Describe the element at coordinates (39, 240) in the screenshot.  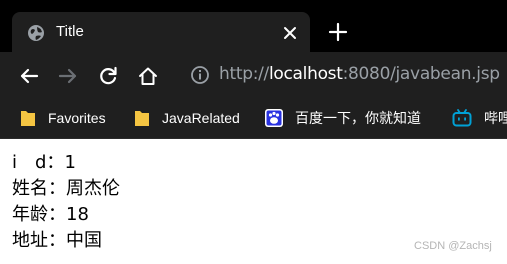
I see `field-label: 地址：` at that location.